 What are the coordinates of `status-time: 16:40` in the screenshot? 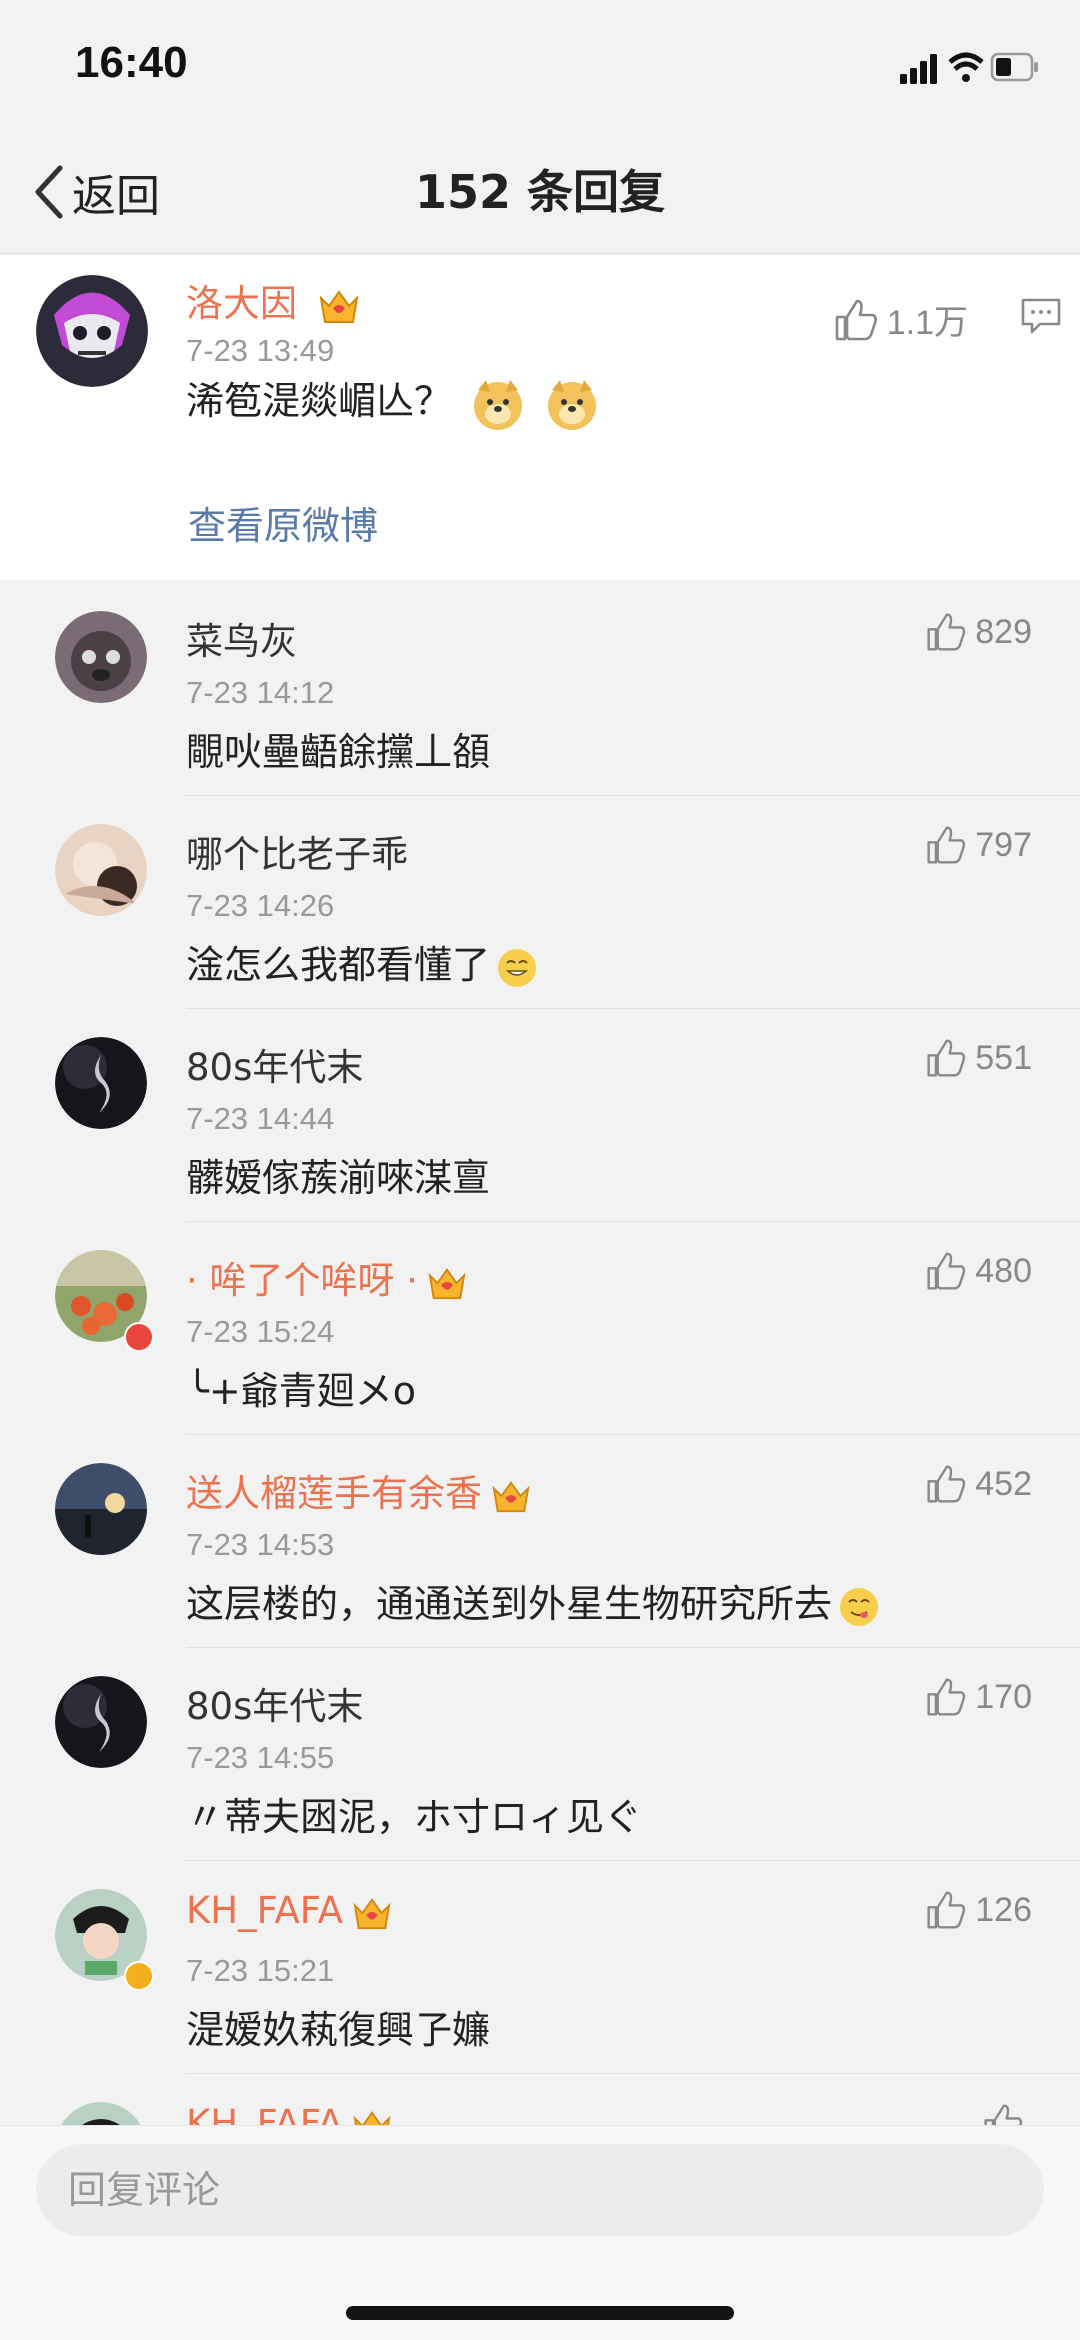 It's located at (131, 62).